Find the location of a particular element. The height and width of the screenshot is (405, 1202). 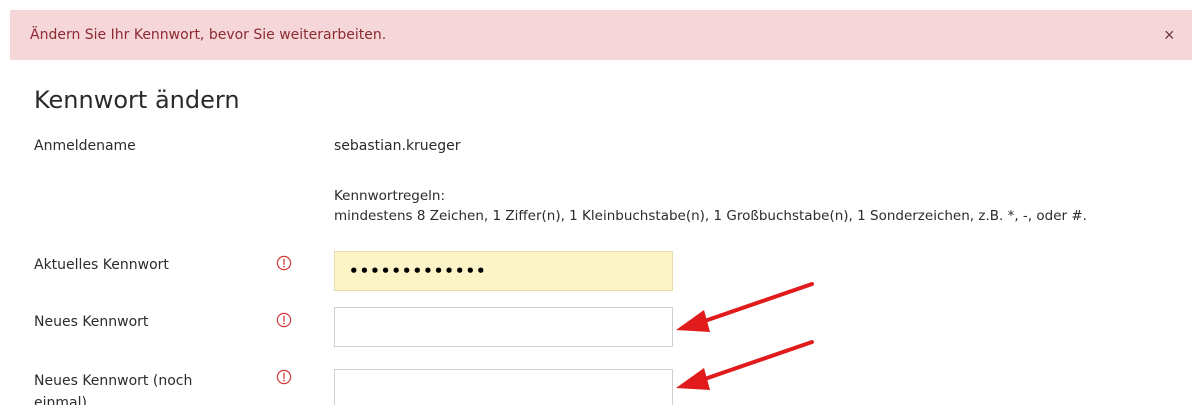

current-password-label: Aktuelles Kennwort is located at coordinates (101, 265).